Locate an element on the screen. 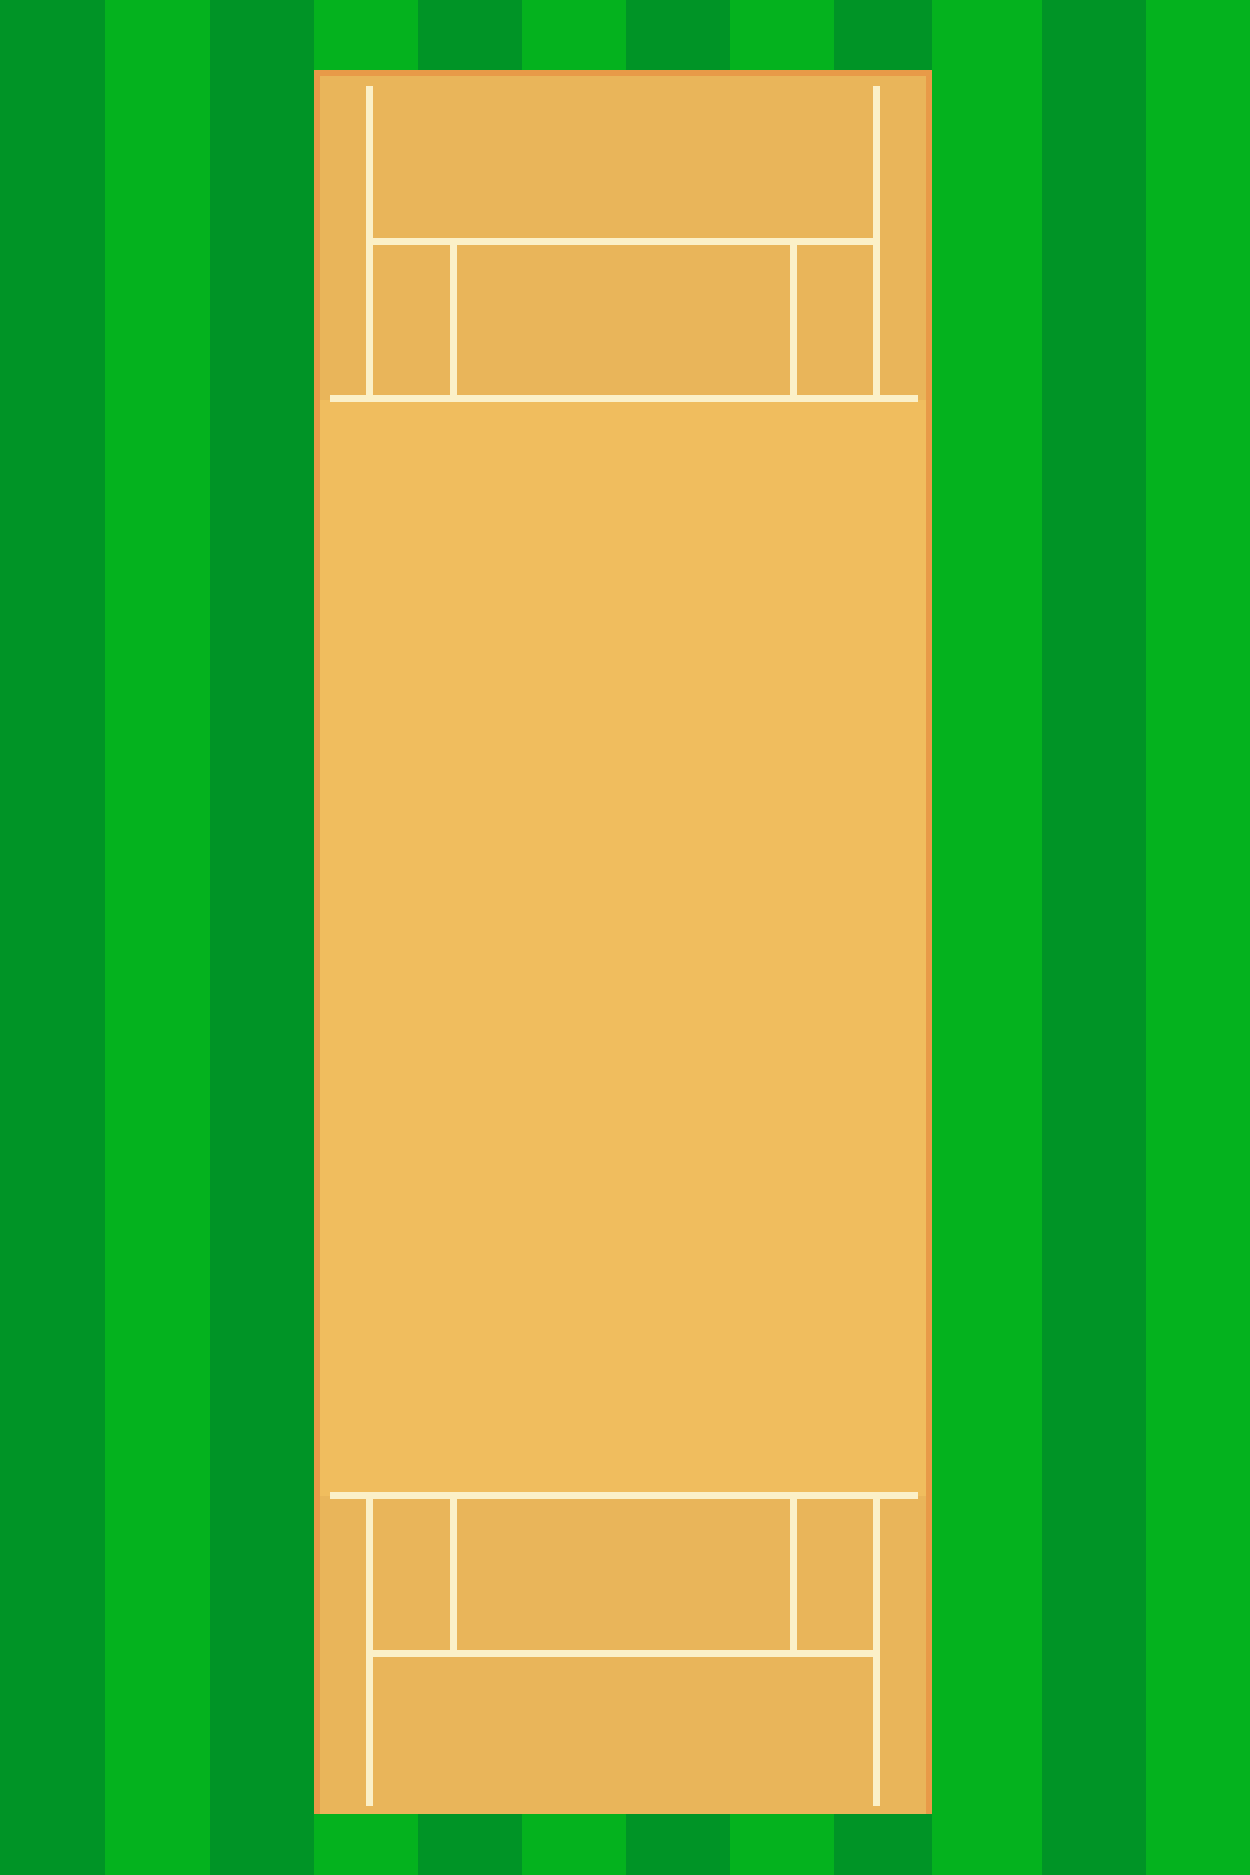 The image size is (1250, 1875). stump-line-left-top is located at coordinates (453, 320).